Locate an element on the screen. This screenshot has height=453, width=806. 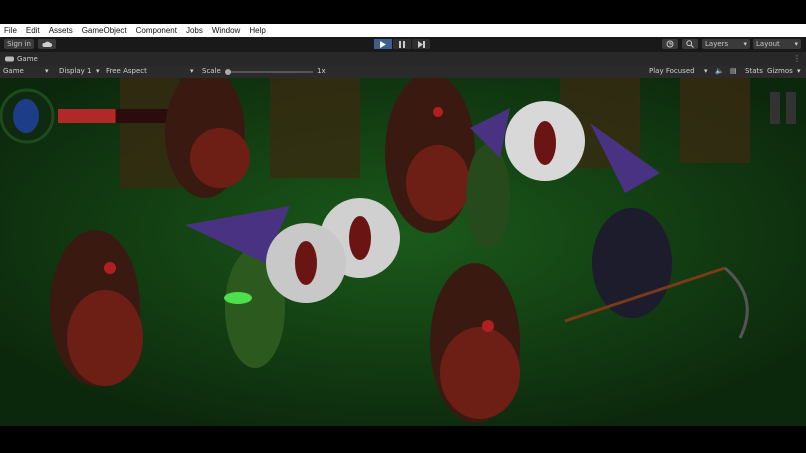
search-button is located at coordinates (690, 44).